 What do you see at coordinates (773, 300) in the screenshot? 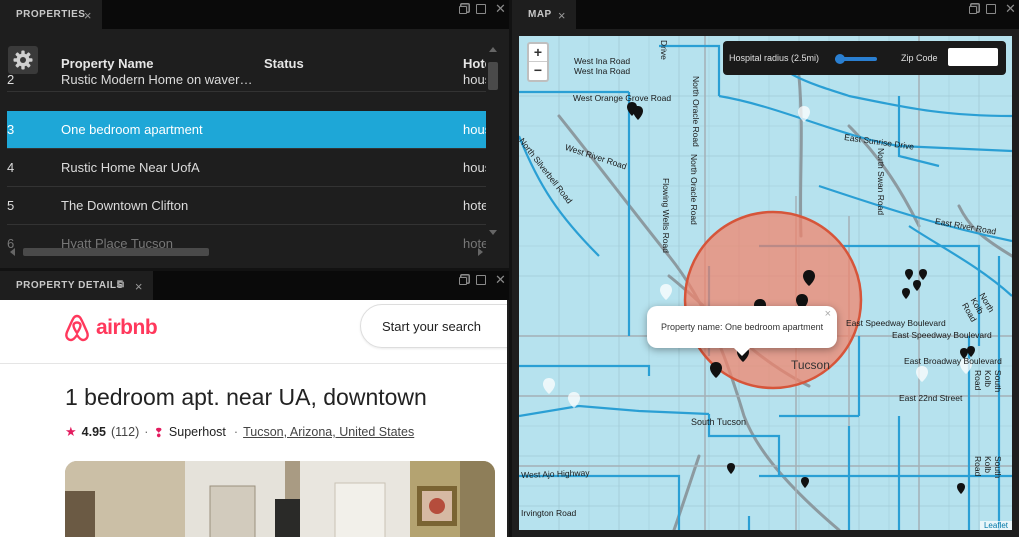
I see `hospital-radius-circle` at bounding box center [773, 300].